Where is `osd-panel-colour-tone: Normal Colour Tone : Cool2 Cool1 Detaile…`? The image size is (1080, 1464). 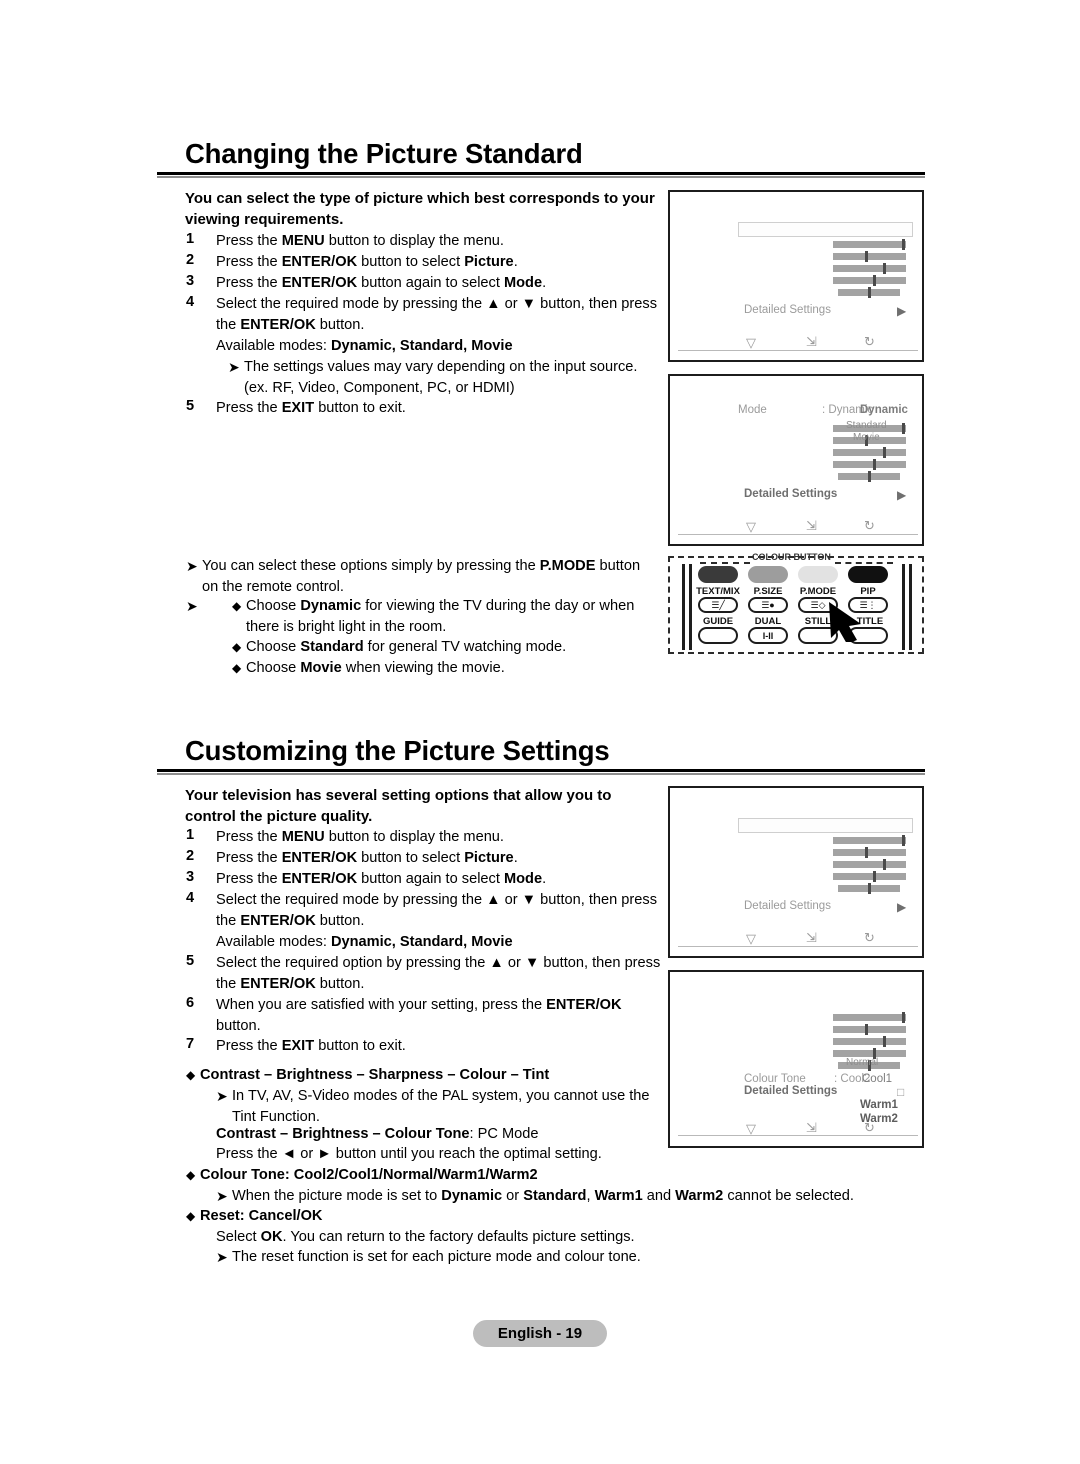 osd-panel-colour-tone: Normal Colour Tone : Cool2 Cool1 Detaile… is located at coordinates (796, 1059).